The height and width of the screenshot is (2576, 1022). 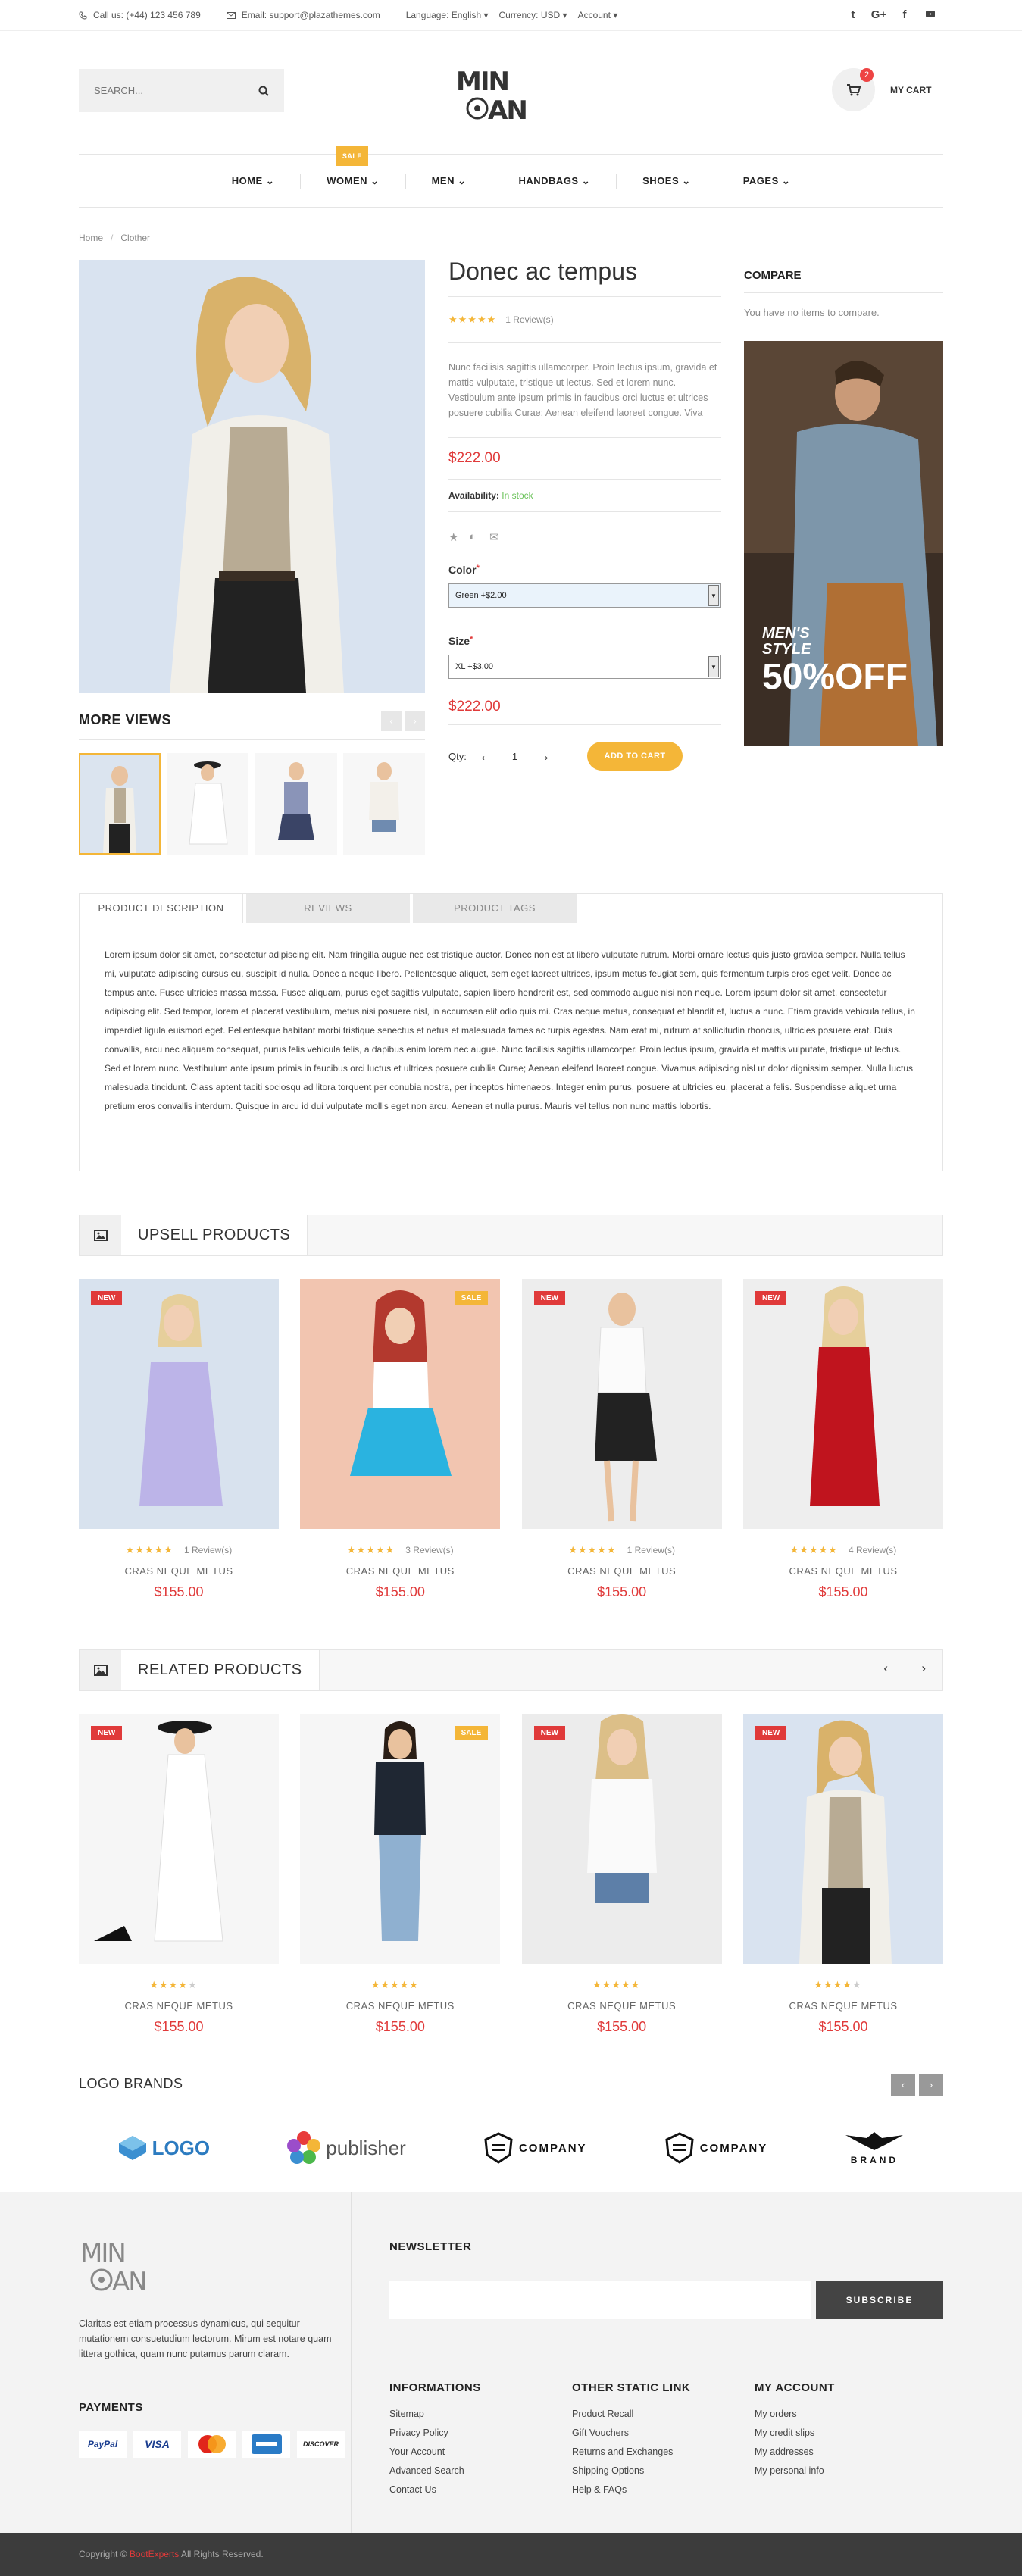 What do you see at coordinates (543, 757) in the screenshot?
I see `qty-increase-icon: →` at bounding box center [543, 757].